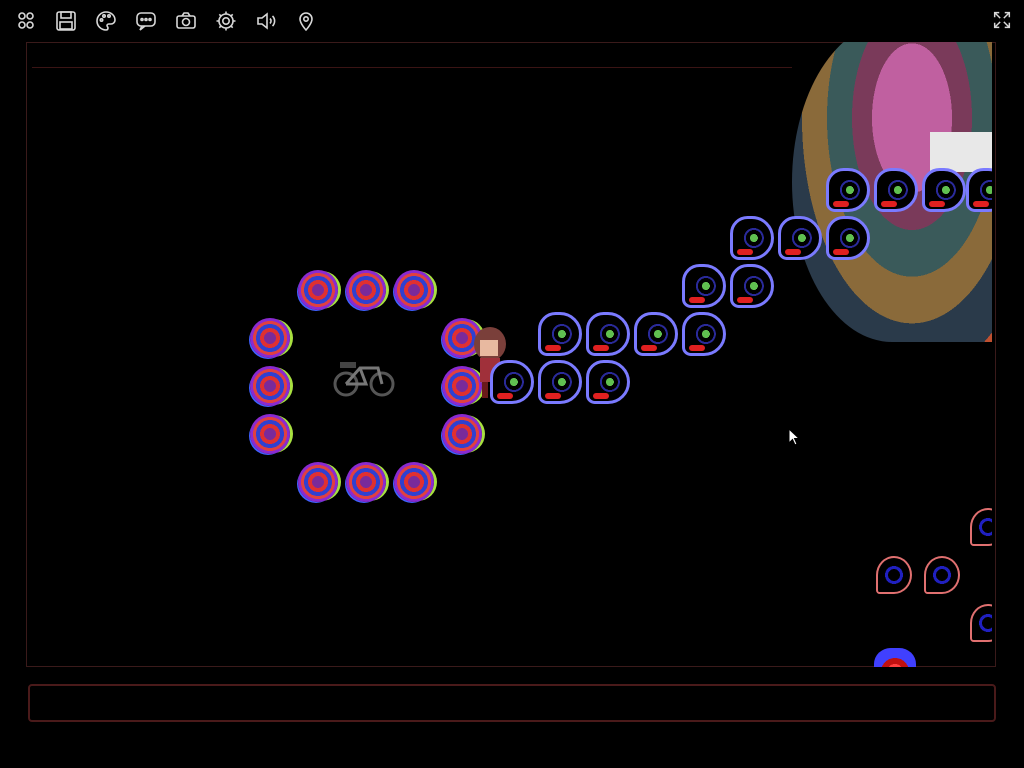 Image resolution: width=1024 pixels, height=768 pixels. What do you see at coordinates (794, 437) in the screenshot?
I see `mouse-cursor` at bounding box center [794, 437].